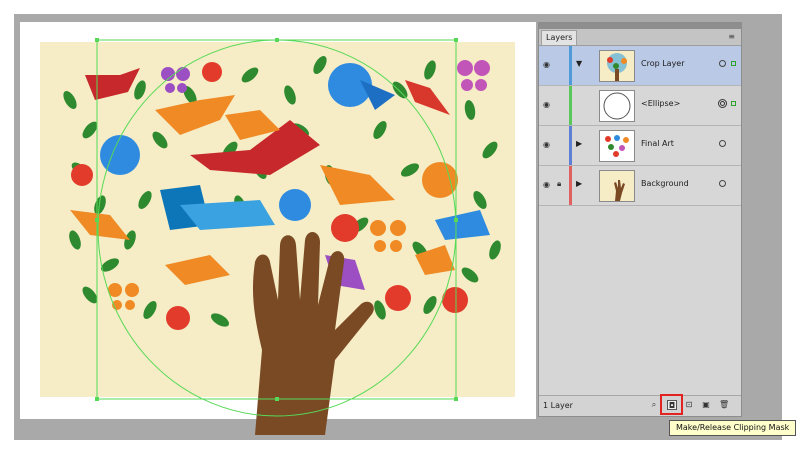 The width and height of the screenshot is (800, 457). I want to click on layer-row-ellipse: ◉ <Ellipse>, so click(640, 106).